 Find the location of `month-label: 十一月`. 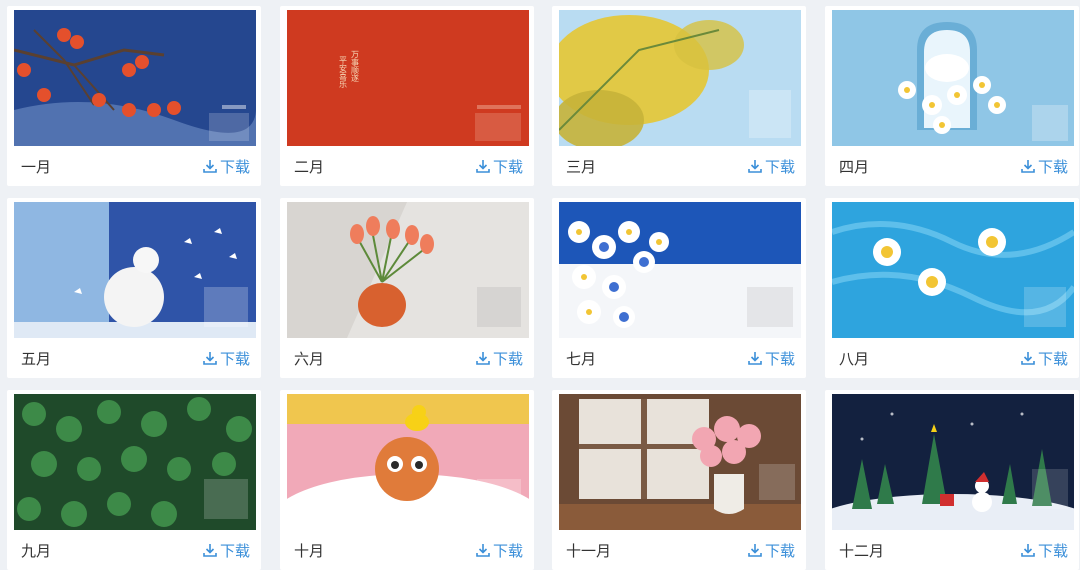

month-label: 十一月 is located at coordinates (589, 550).